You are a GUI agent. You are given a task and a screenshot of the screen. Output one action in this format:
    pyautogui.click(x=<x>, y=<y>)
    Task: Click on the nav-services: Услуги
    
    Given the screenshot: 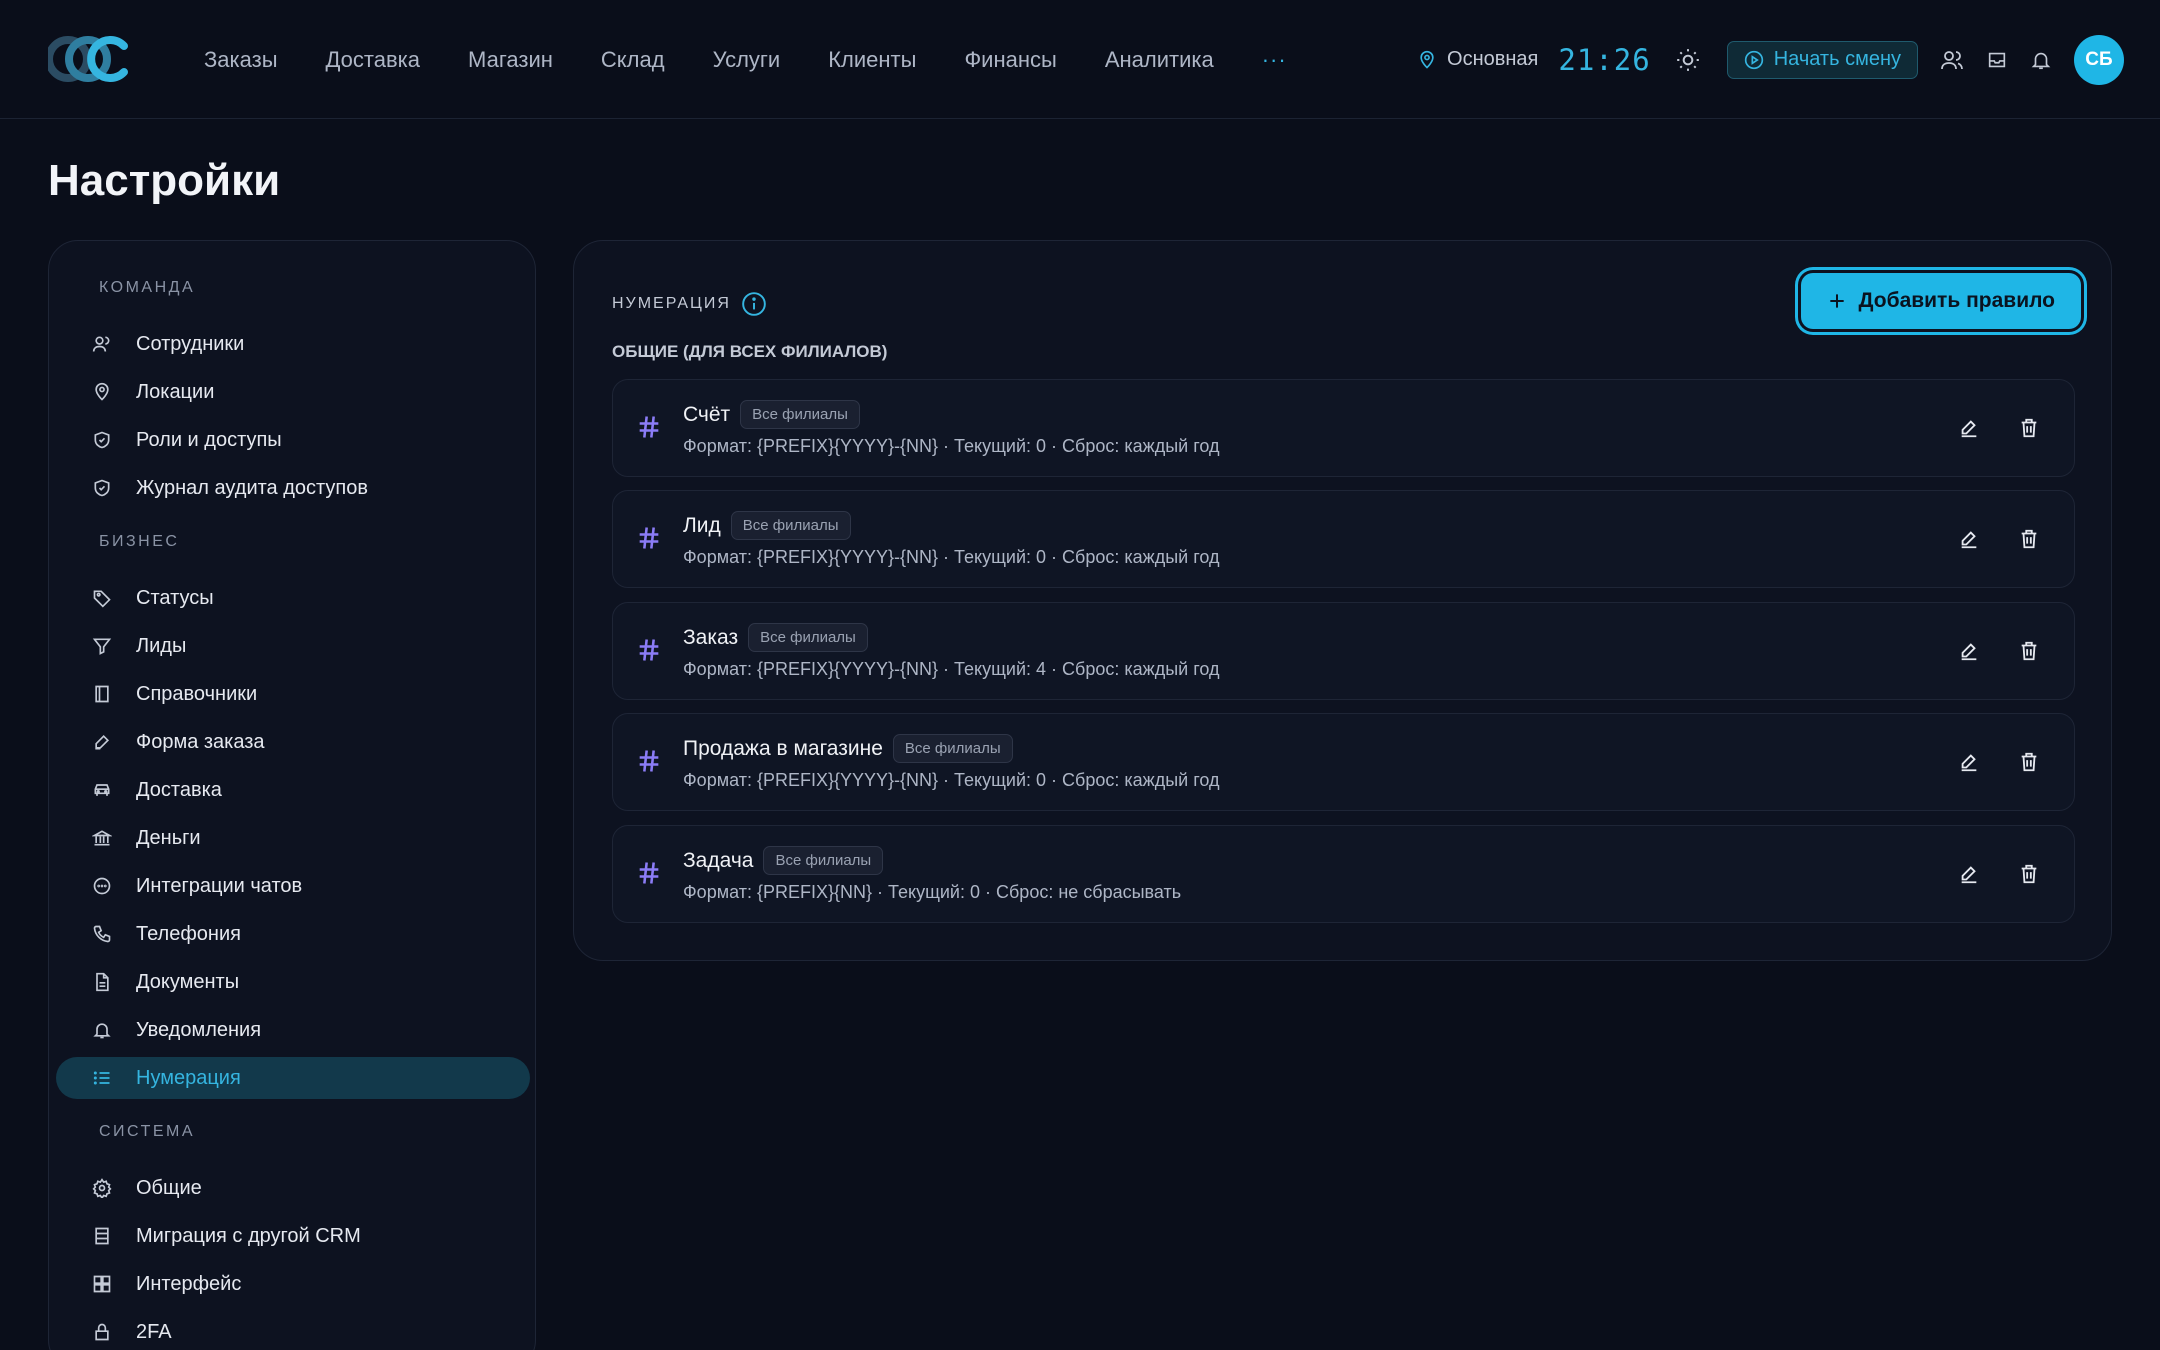 What is the action you would take?
    pyautogui.click(x=747, y=60)
    